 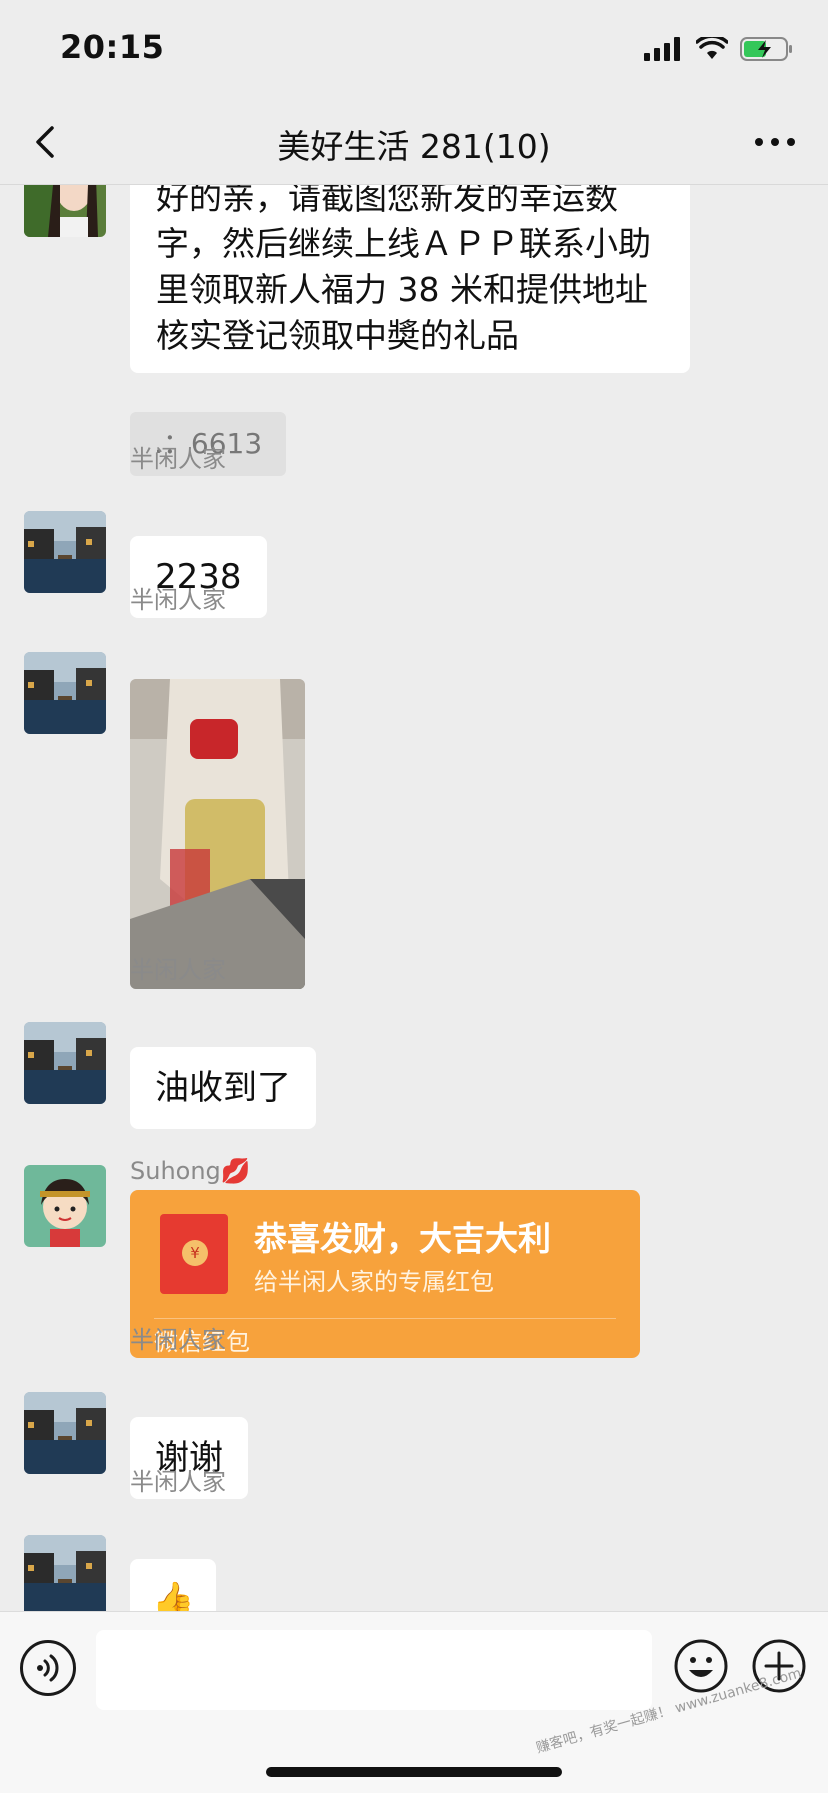 What do you see at coordinates (374, 1282) in the screenshot?
I see `red-packet-subtitle: 给半闲人家的专属红包` at bounding box center [374, 1282].